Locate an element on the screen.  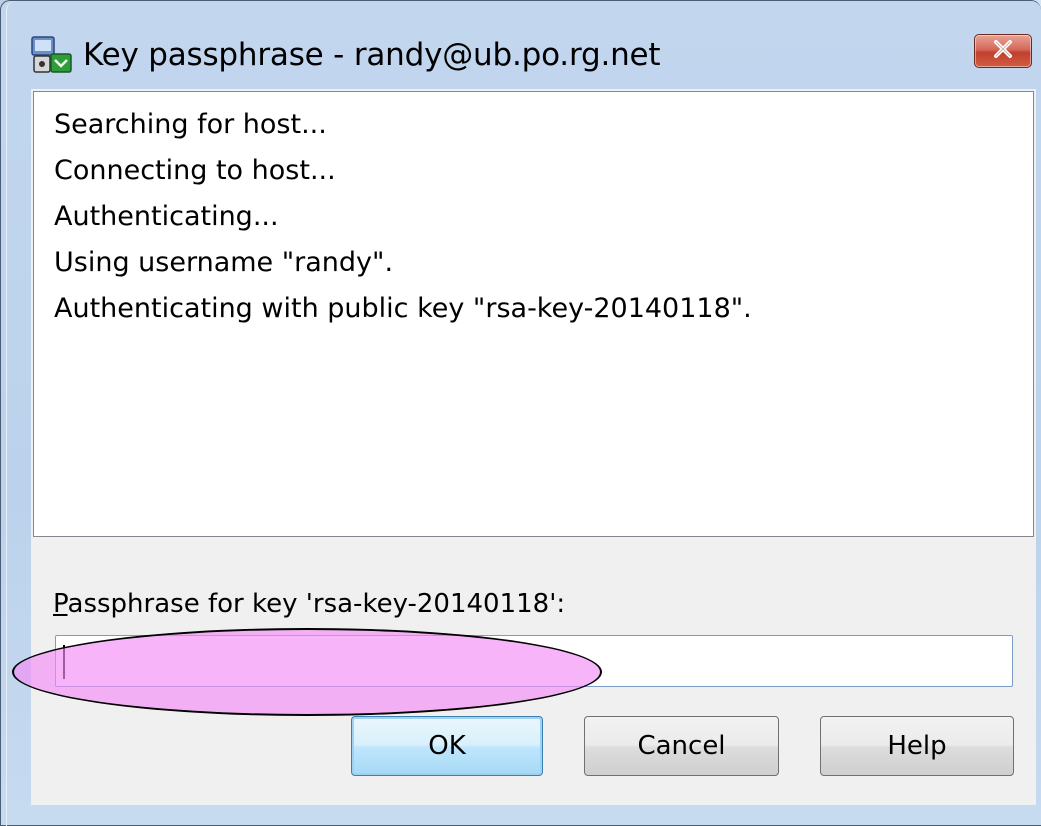
close-button is located at coordinates (1003, 51).